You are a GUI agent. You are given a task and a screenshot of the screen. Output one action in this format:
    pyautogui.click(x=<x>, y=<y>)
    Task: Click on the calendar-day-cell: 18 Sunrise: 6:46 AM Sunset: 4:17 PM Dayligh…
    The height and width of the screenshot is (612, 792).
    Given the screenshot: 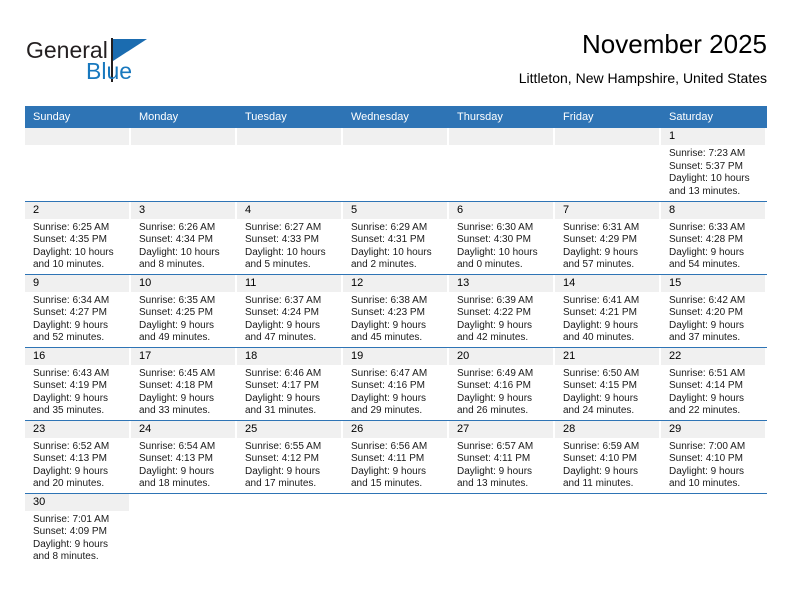 What is the action you would take?
    pyautogui.click(x=290, y=383)
    